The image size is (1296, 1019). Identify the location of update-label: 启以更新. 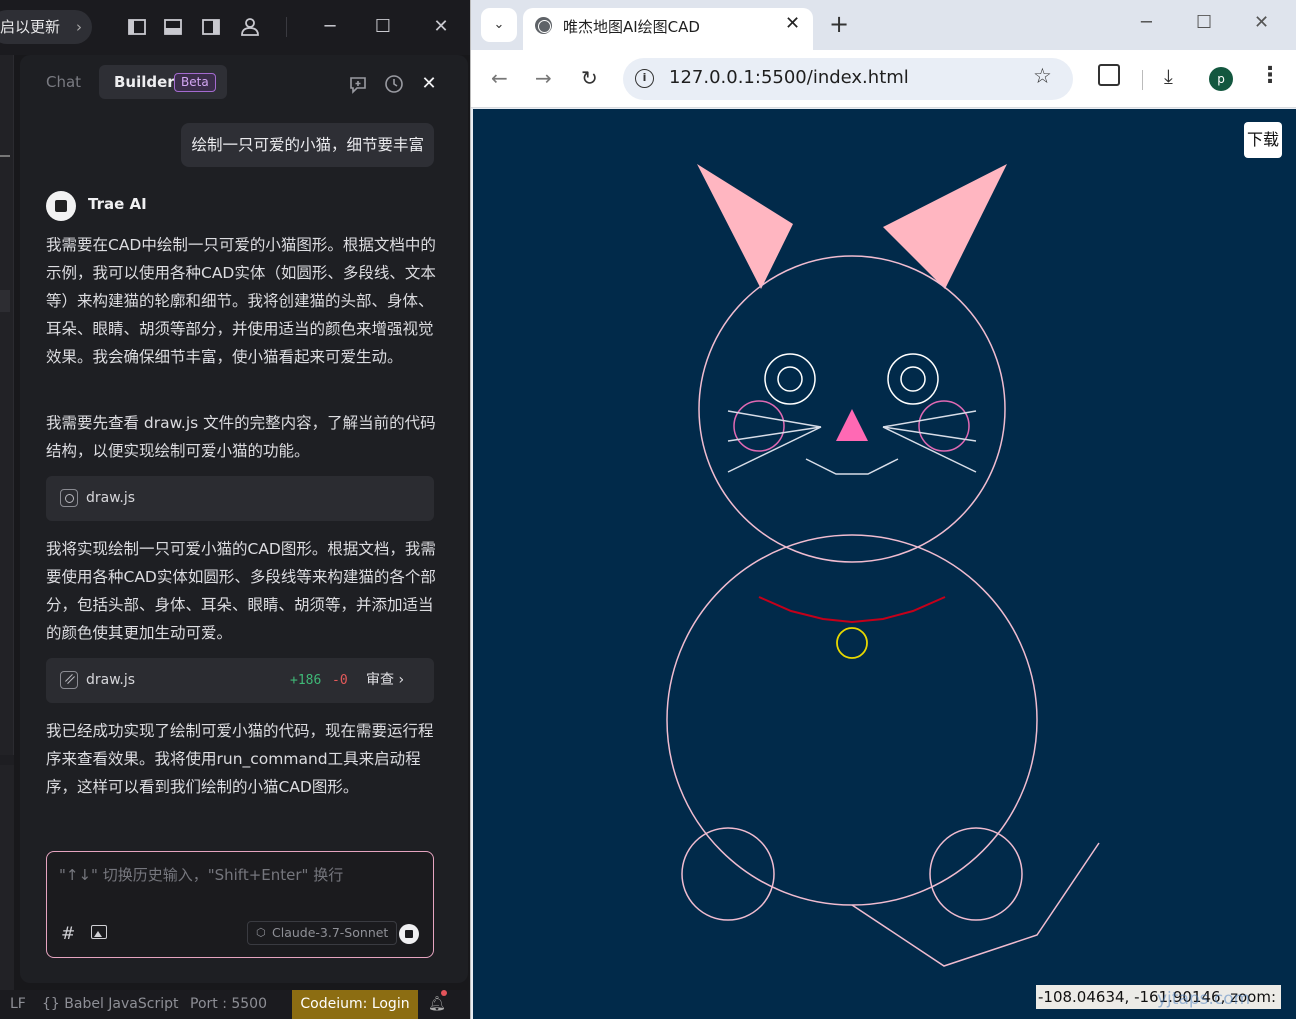
(30, 27).